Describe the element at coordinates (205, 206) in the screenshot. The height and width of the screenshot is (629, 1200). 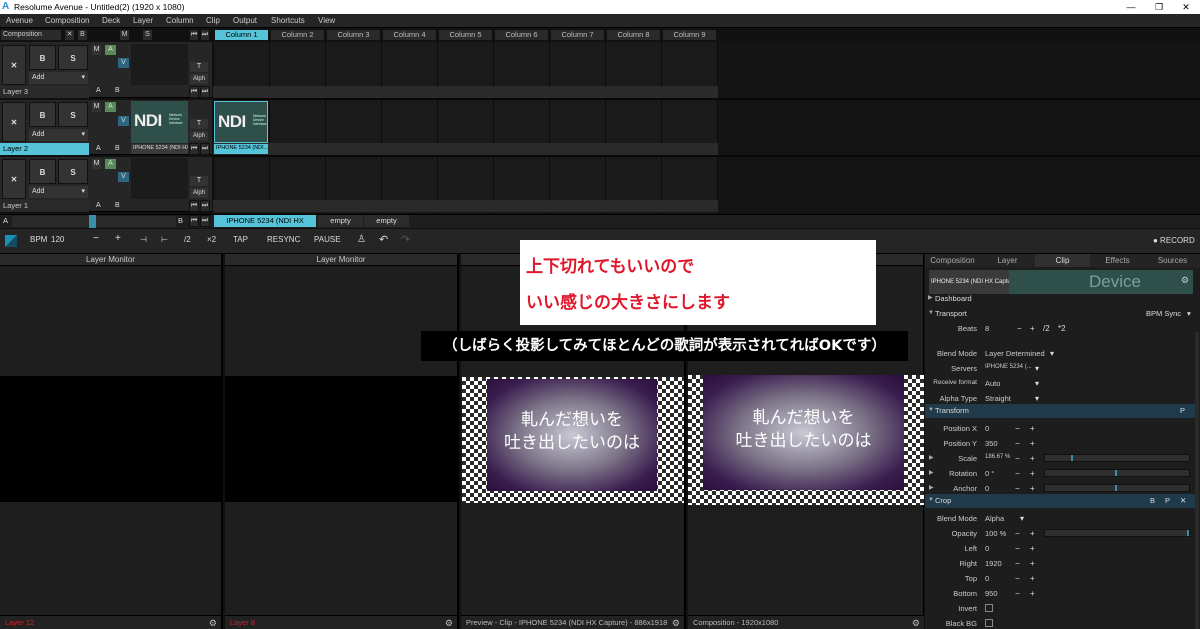
I see `layer-1-next-button: ⏭` at that location.